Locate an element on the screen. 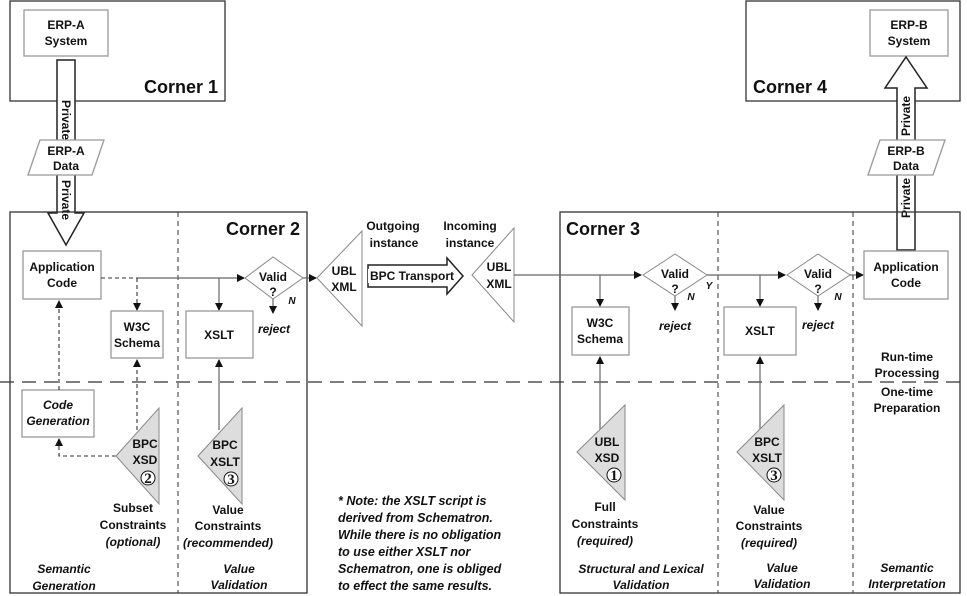 Image resolution: width=967 pixels, height=596 pixels. semantic-interpretation-label: Interpretation is located at coordinates (906, 584).